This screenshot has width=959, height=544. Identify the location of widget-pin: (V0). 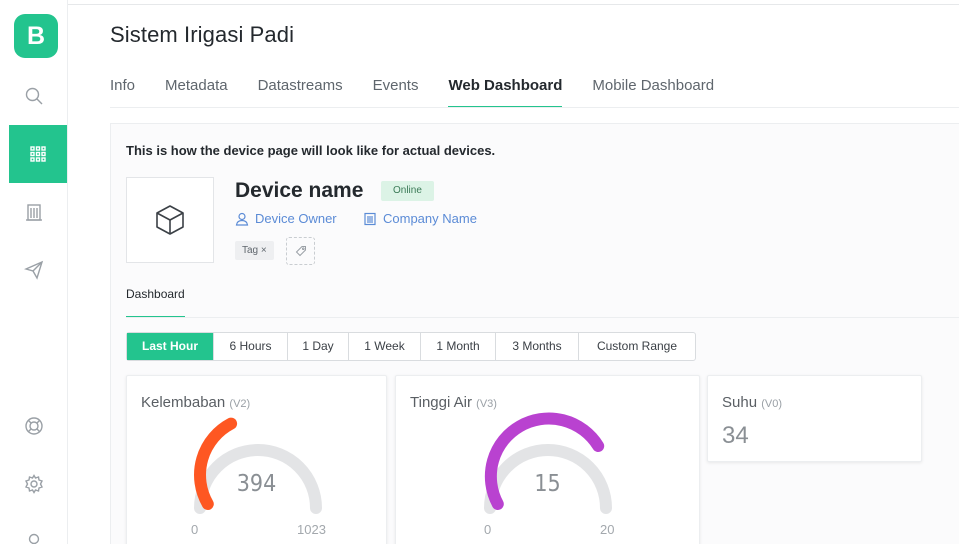
(771, 404).